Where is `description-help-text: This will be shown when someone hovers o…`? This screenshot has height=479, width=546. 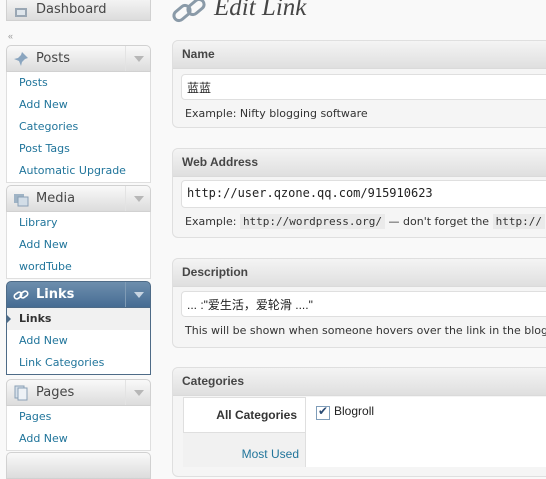
description-help-text: This will be shown when someone hovers o… is located at coordinates (365, 330).